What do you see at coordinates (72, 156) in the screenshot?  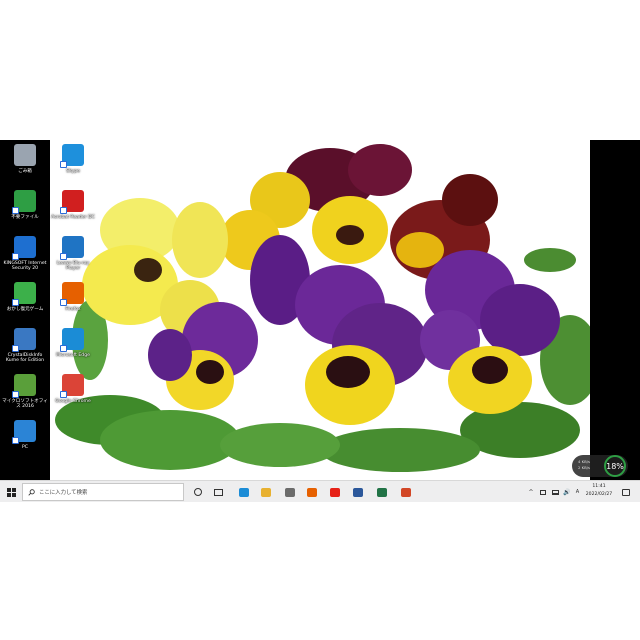 I see `skype-icon` at bounding box center [72, 156].